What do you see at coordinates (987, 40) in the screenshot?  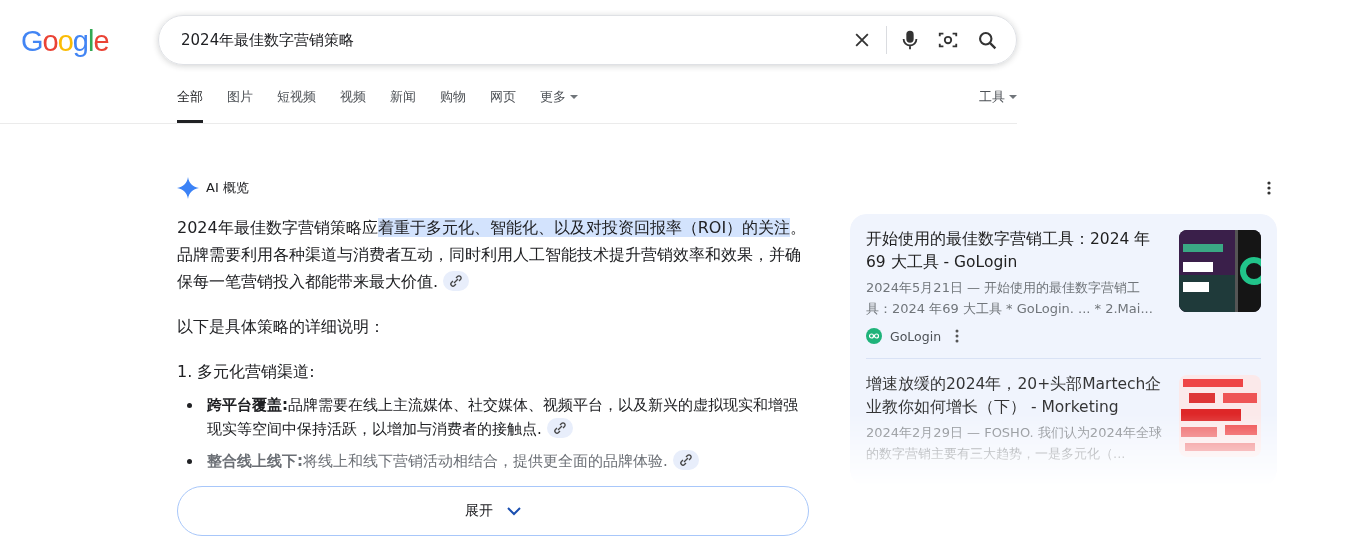 I see `search-icon` at bounding box center [987, 40].